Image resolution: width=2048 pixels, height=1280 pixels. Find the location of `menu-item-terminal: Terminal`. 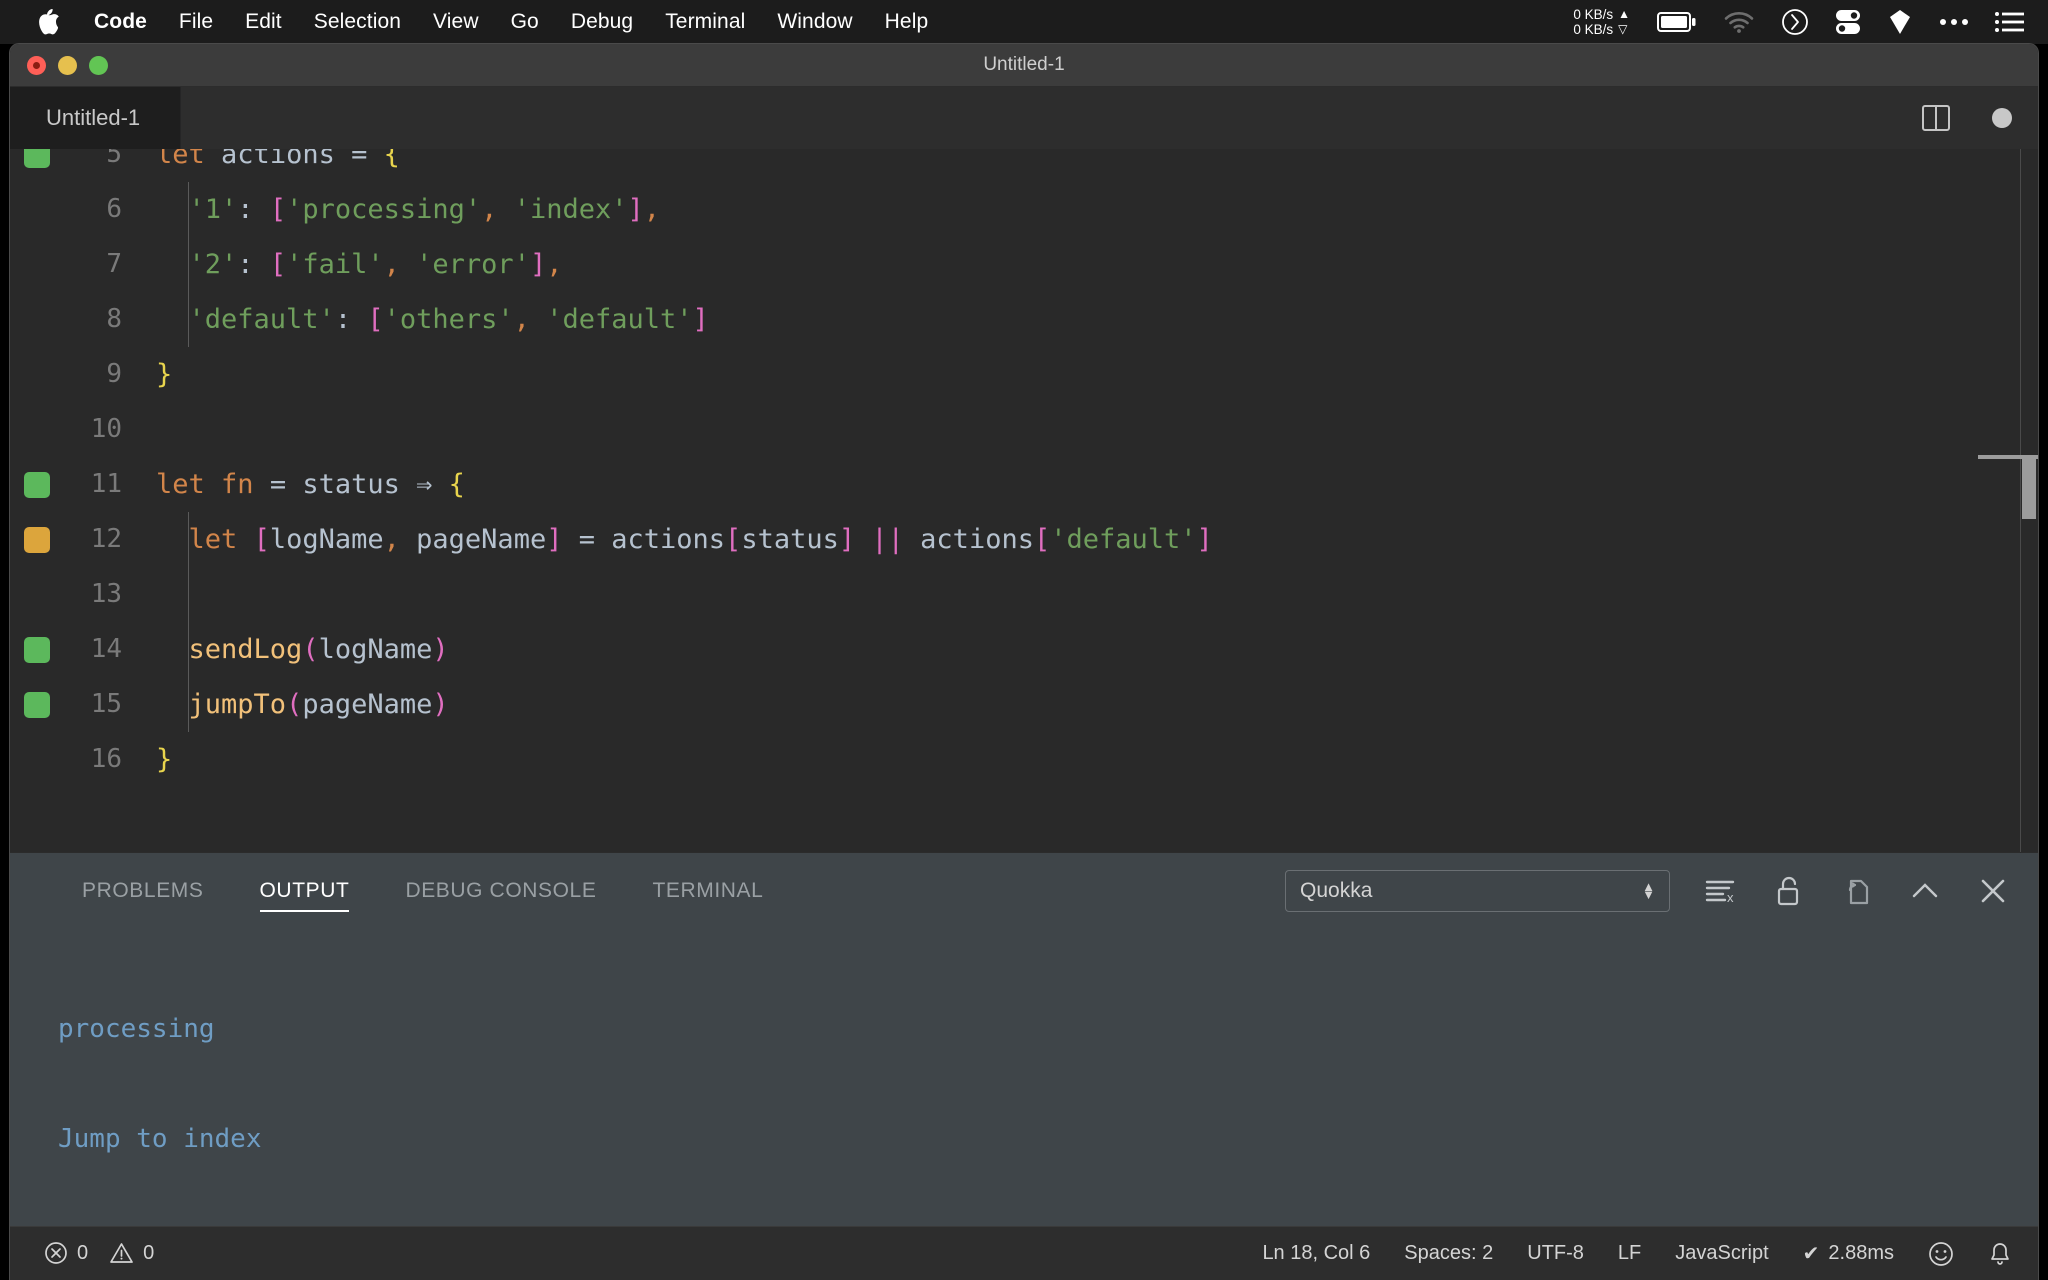

menu-item-terminal: Terminal is located at coordinates (705, 22).